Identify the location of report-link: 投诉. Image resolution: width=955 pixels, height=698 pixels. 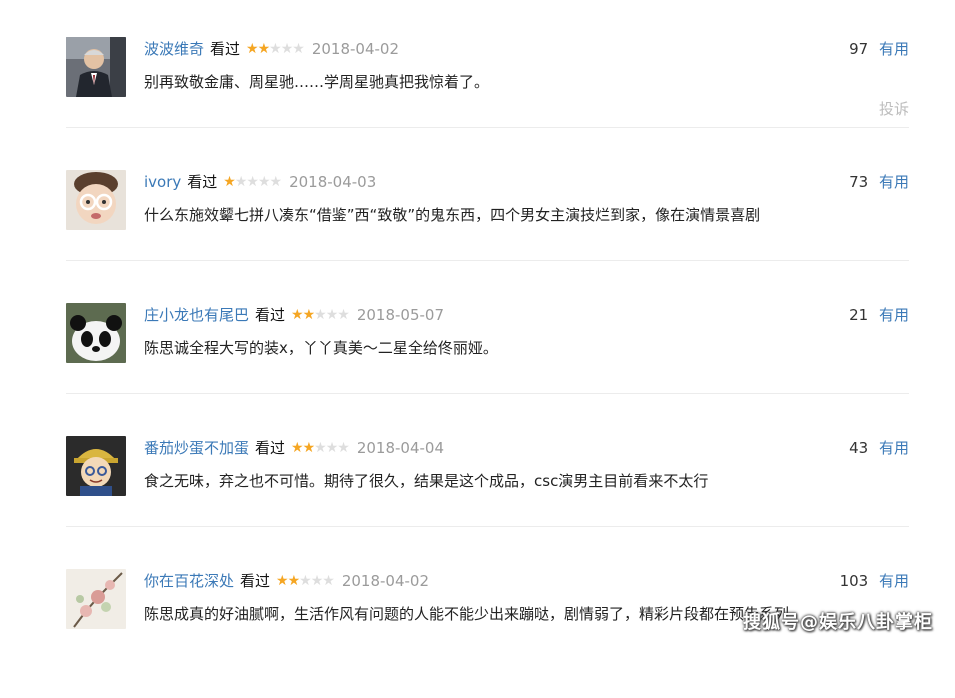
(894, 108).